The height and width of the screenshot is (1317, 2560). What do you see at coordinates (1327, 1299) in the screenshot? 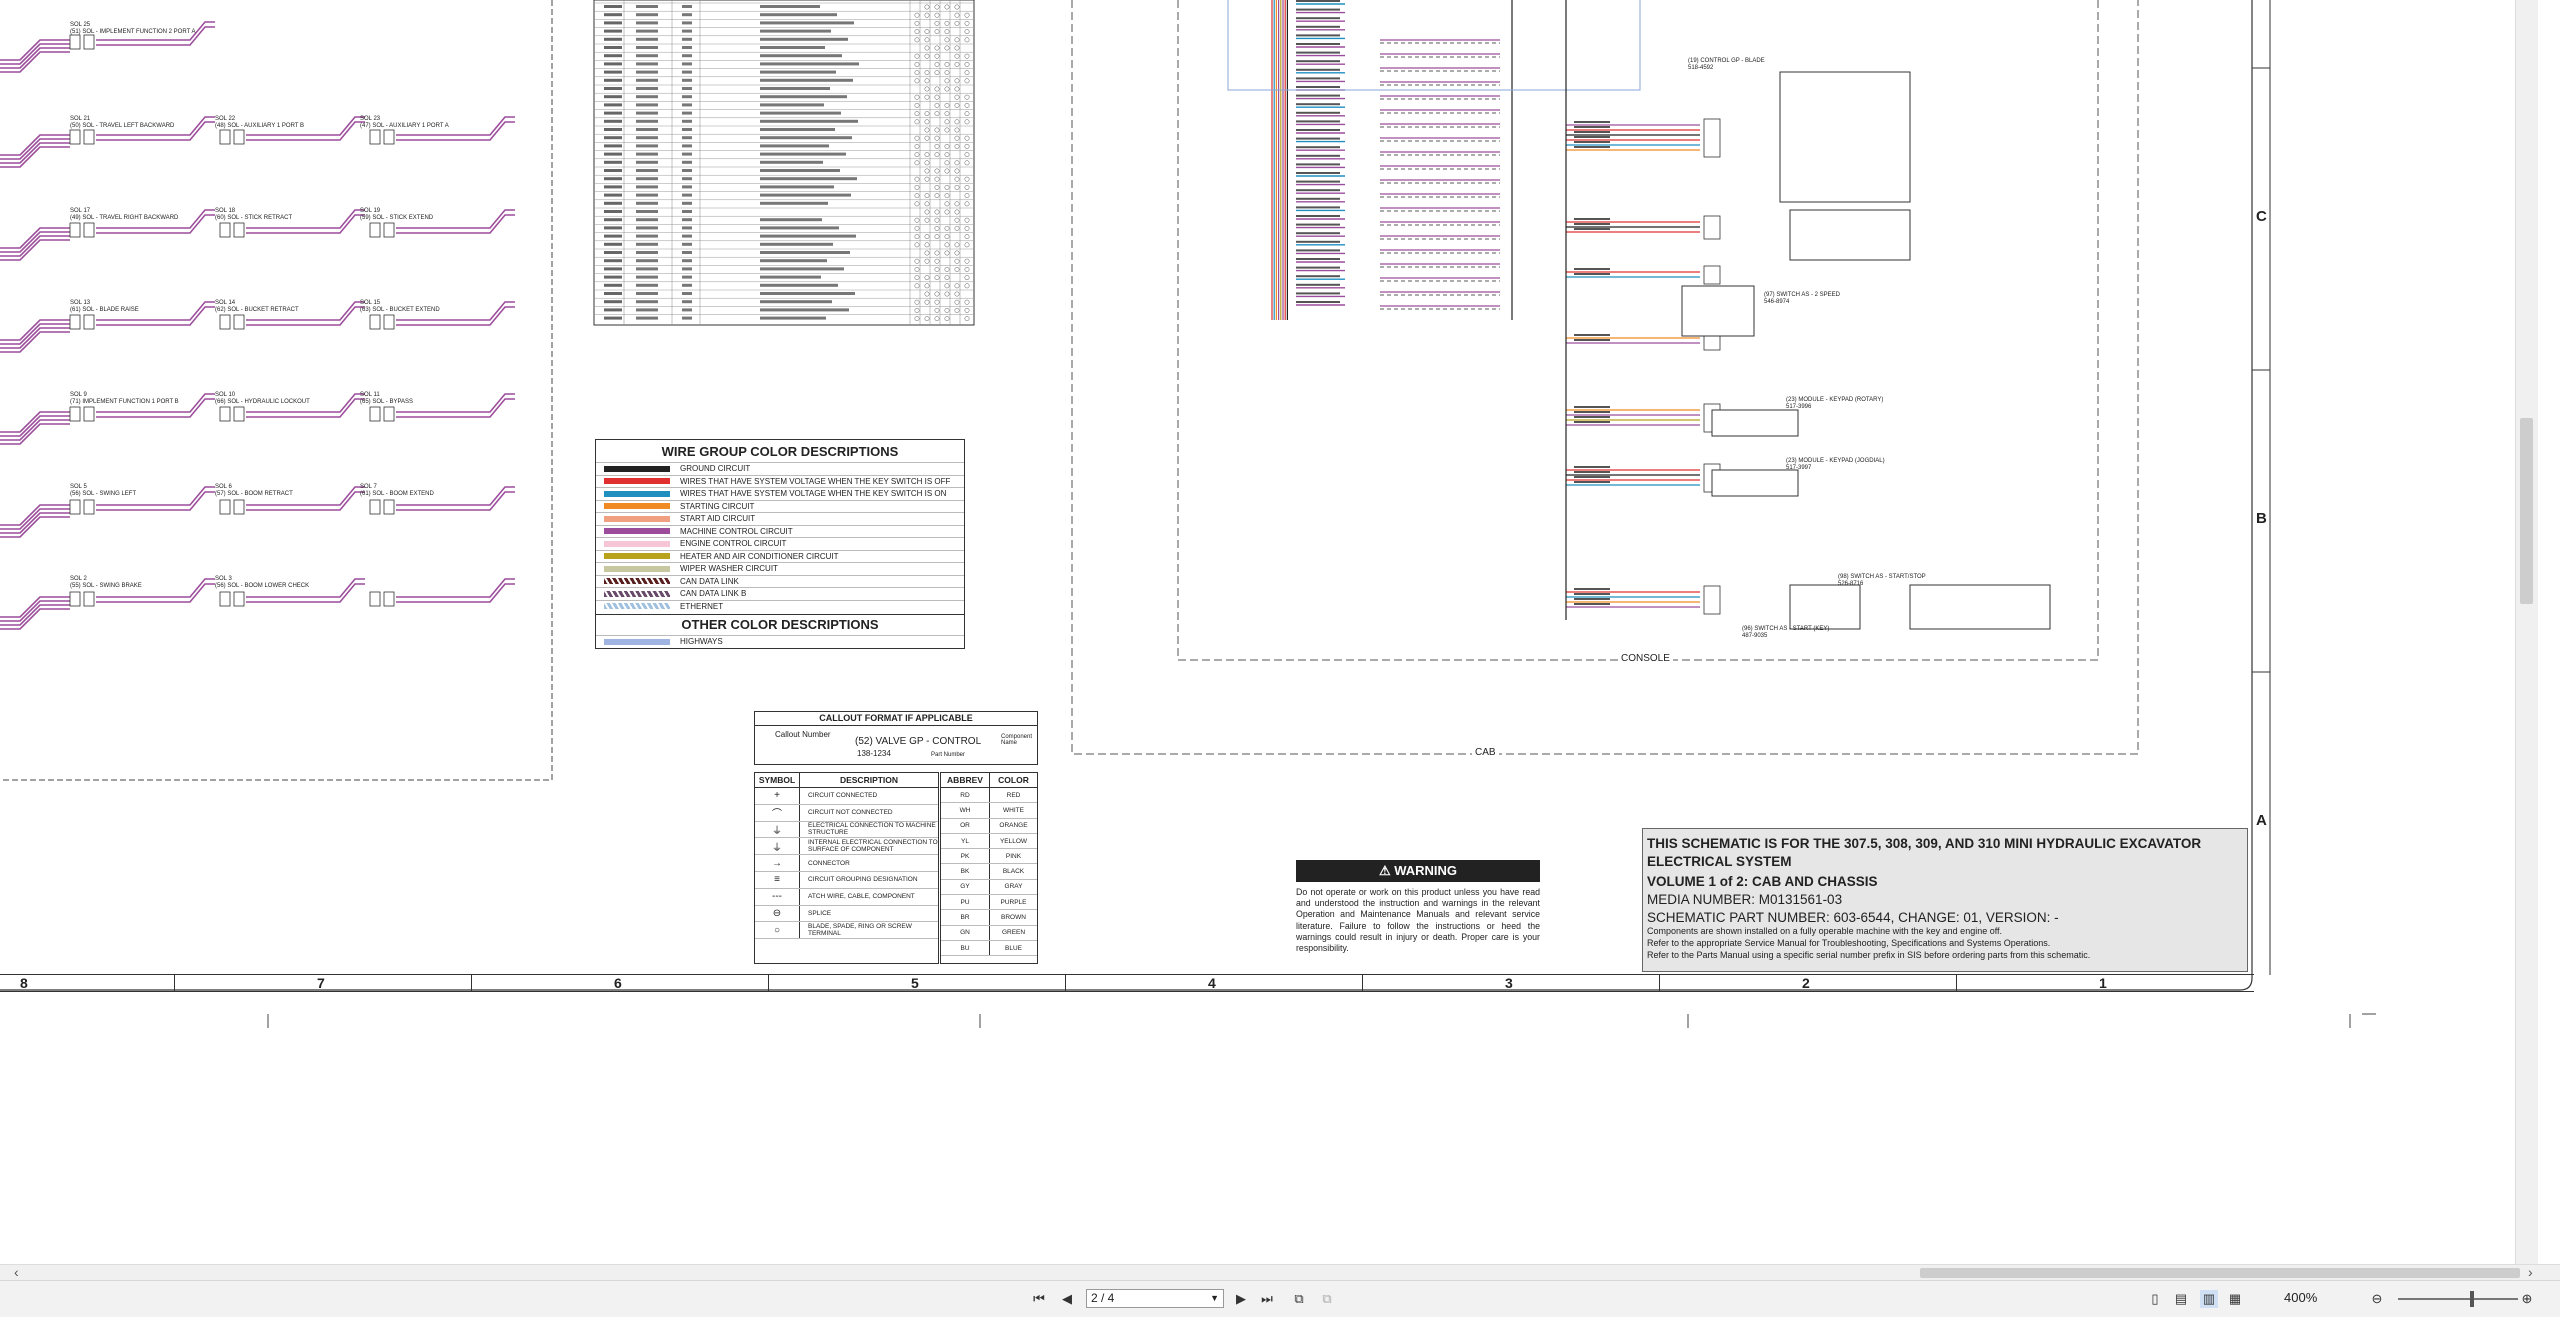
I see `fit-page-icon: ⧉` at bounding box center [1327, 1299].